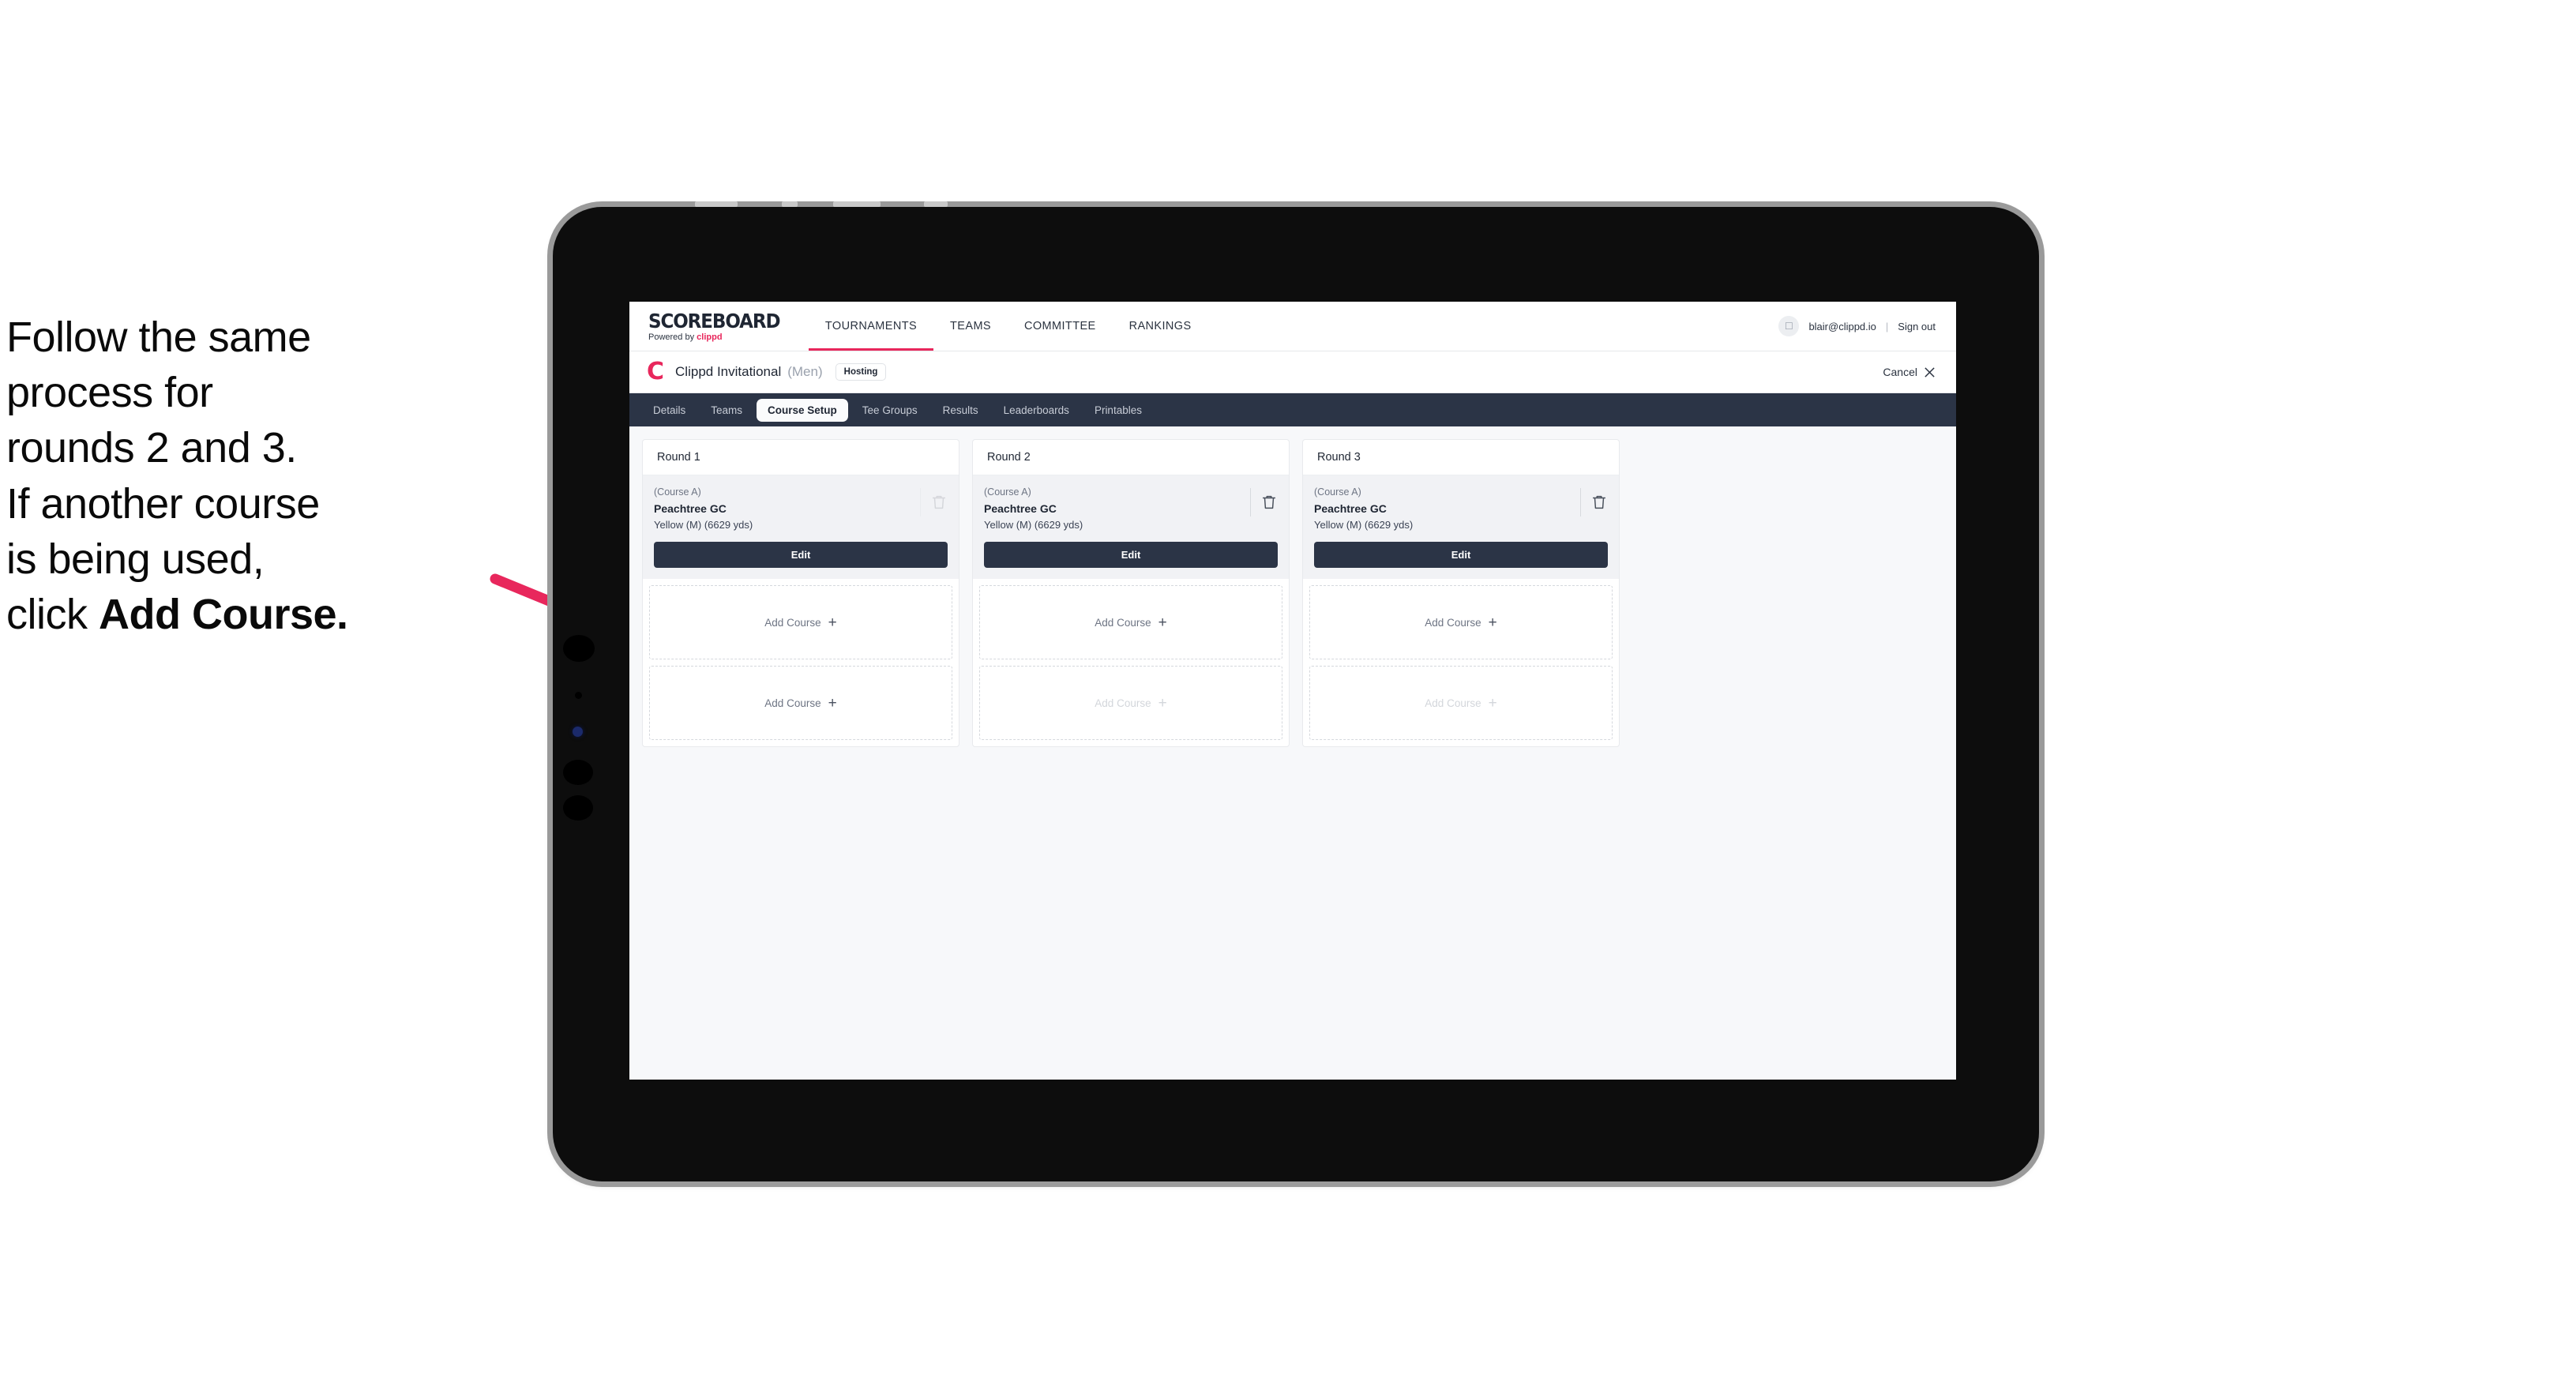  What do you see at coordinates (1160, 326) in the screenshot?
I see `nav-item-rankings: RANKINGS` at bounding box center [1160, 326].